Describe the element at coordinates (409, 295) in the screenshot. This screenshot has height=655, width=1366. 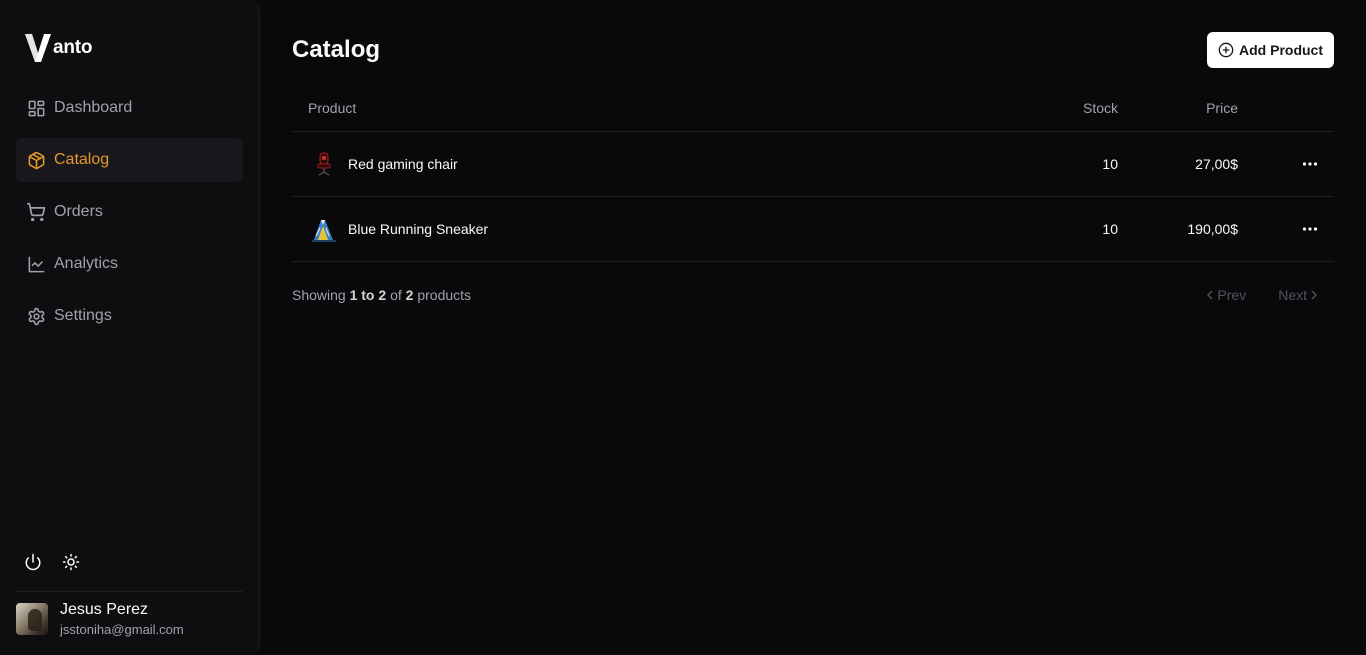
I see `showing-total: 2` at that location.